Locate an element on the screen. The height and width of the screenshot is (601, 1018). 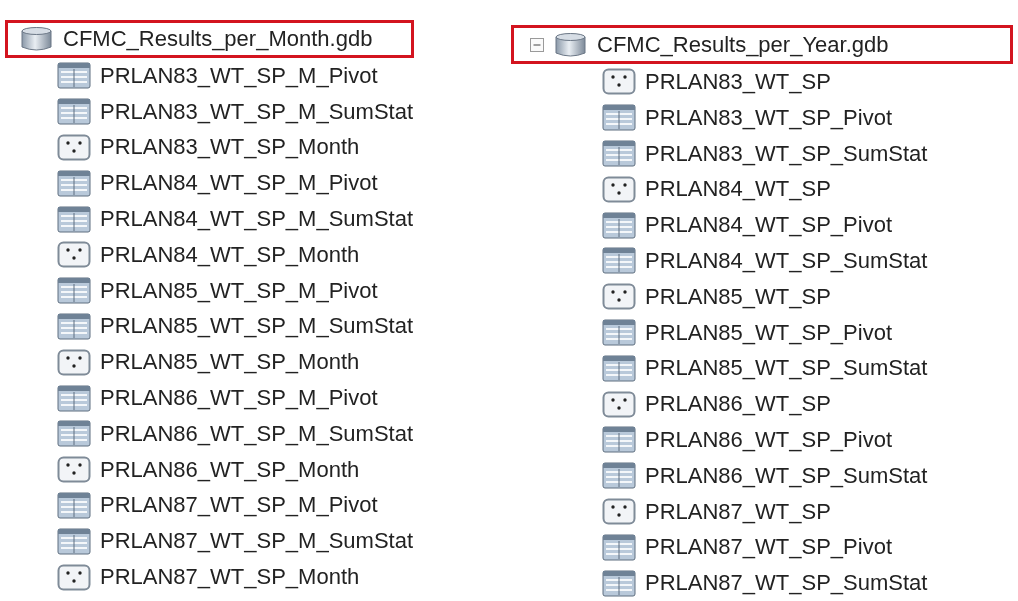
tree-item: PRLAN85_WT_SP_M_SumStat is located at coordinates (257, 326).